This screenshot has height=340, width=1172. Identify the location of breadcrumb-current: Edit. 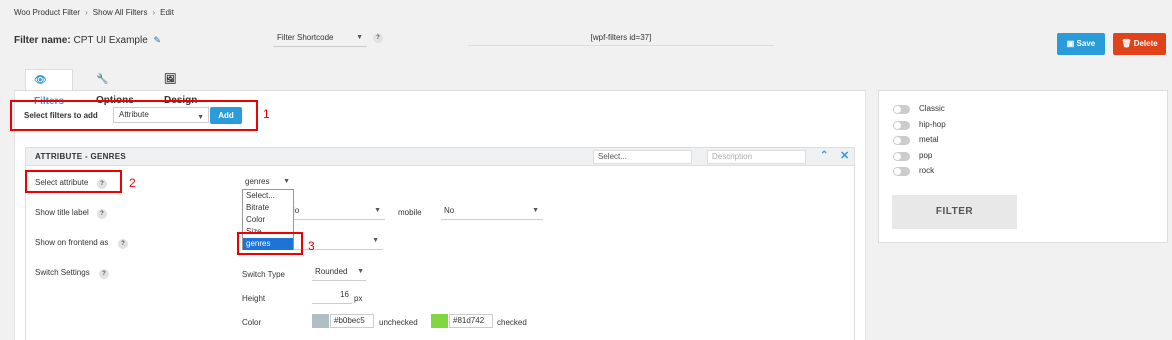
(167, 12).